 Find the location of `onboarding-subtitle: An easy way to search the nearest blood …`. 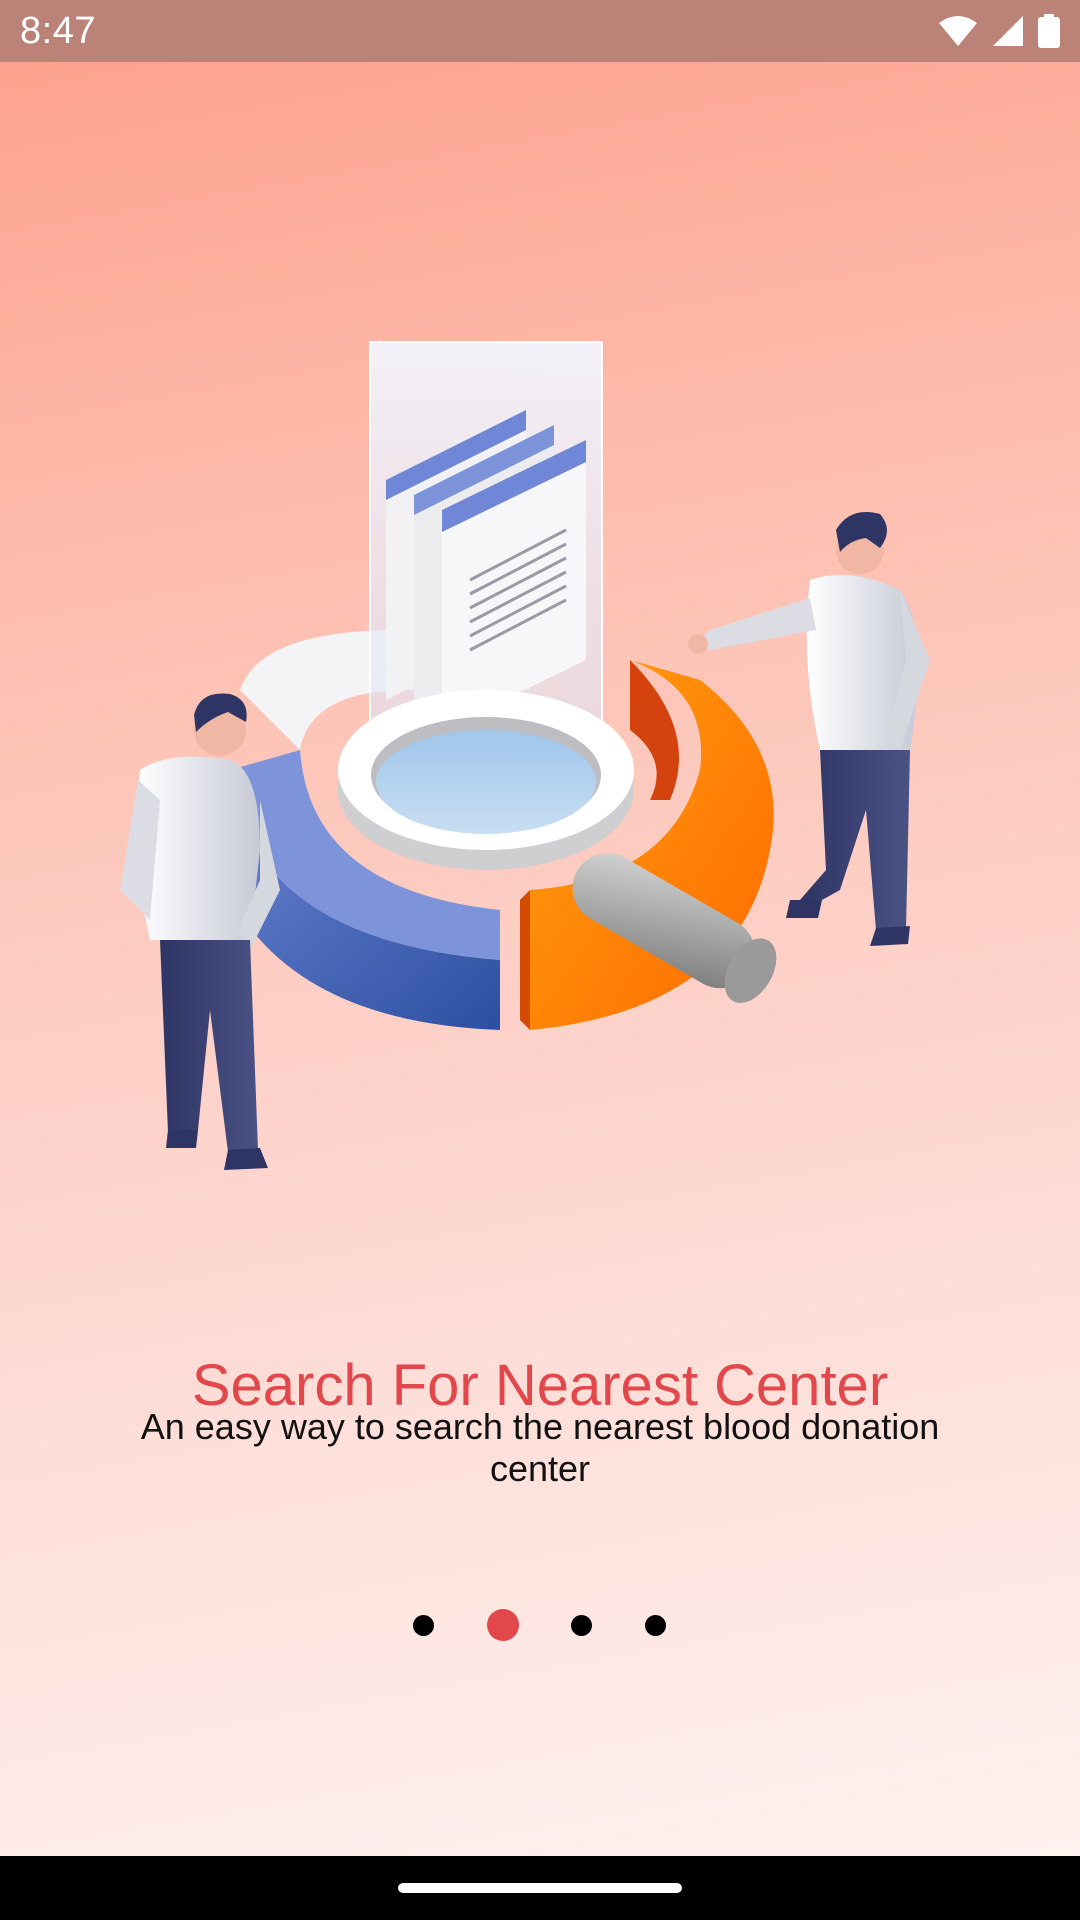

onboarding-subtitle: An easy way to search the nearest blood … is located at coordinates (540, 1447).